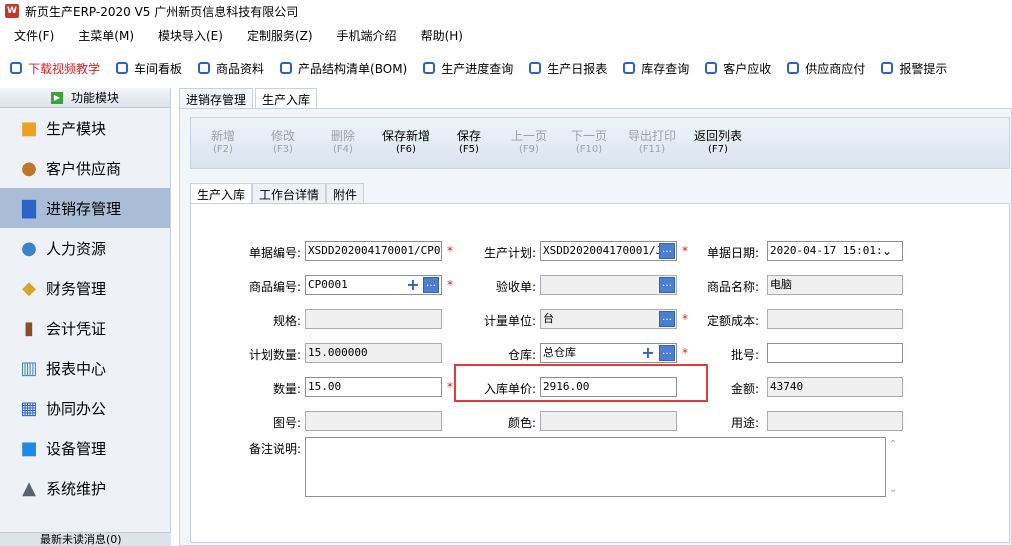  What do you see at coordinates (85, 488) in the screenshot?
I see `sidebar-item-system: ▲ 系统维护` at bounding box center [85, 488].